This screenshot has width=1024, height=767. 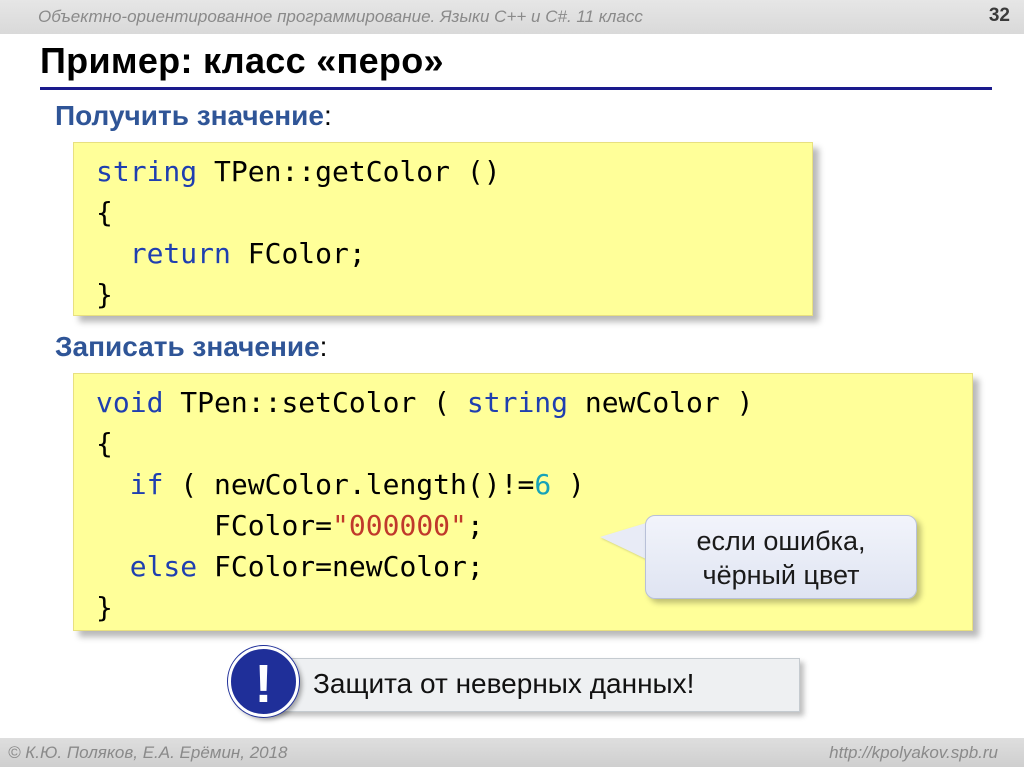 What do you see at coordinates (242, 60) in the screenshot?
I see `slide-title: Пример: класс «перо»` at bounding box center [242, 60].